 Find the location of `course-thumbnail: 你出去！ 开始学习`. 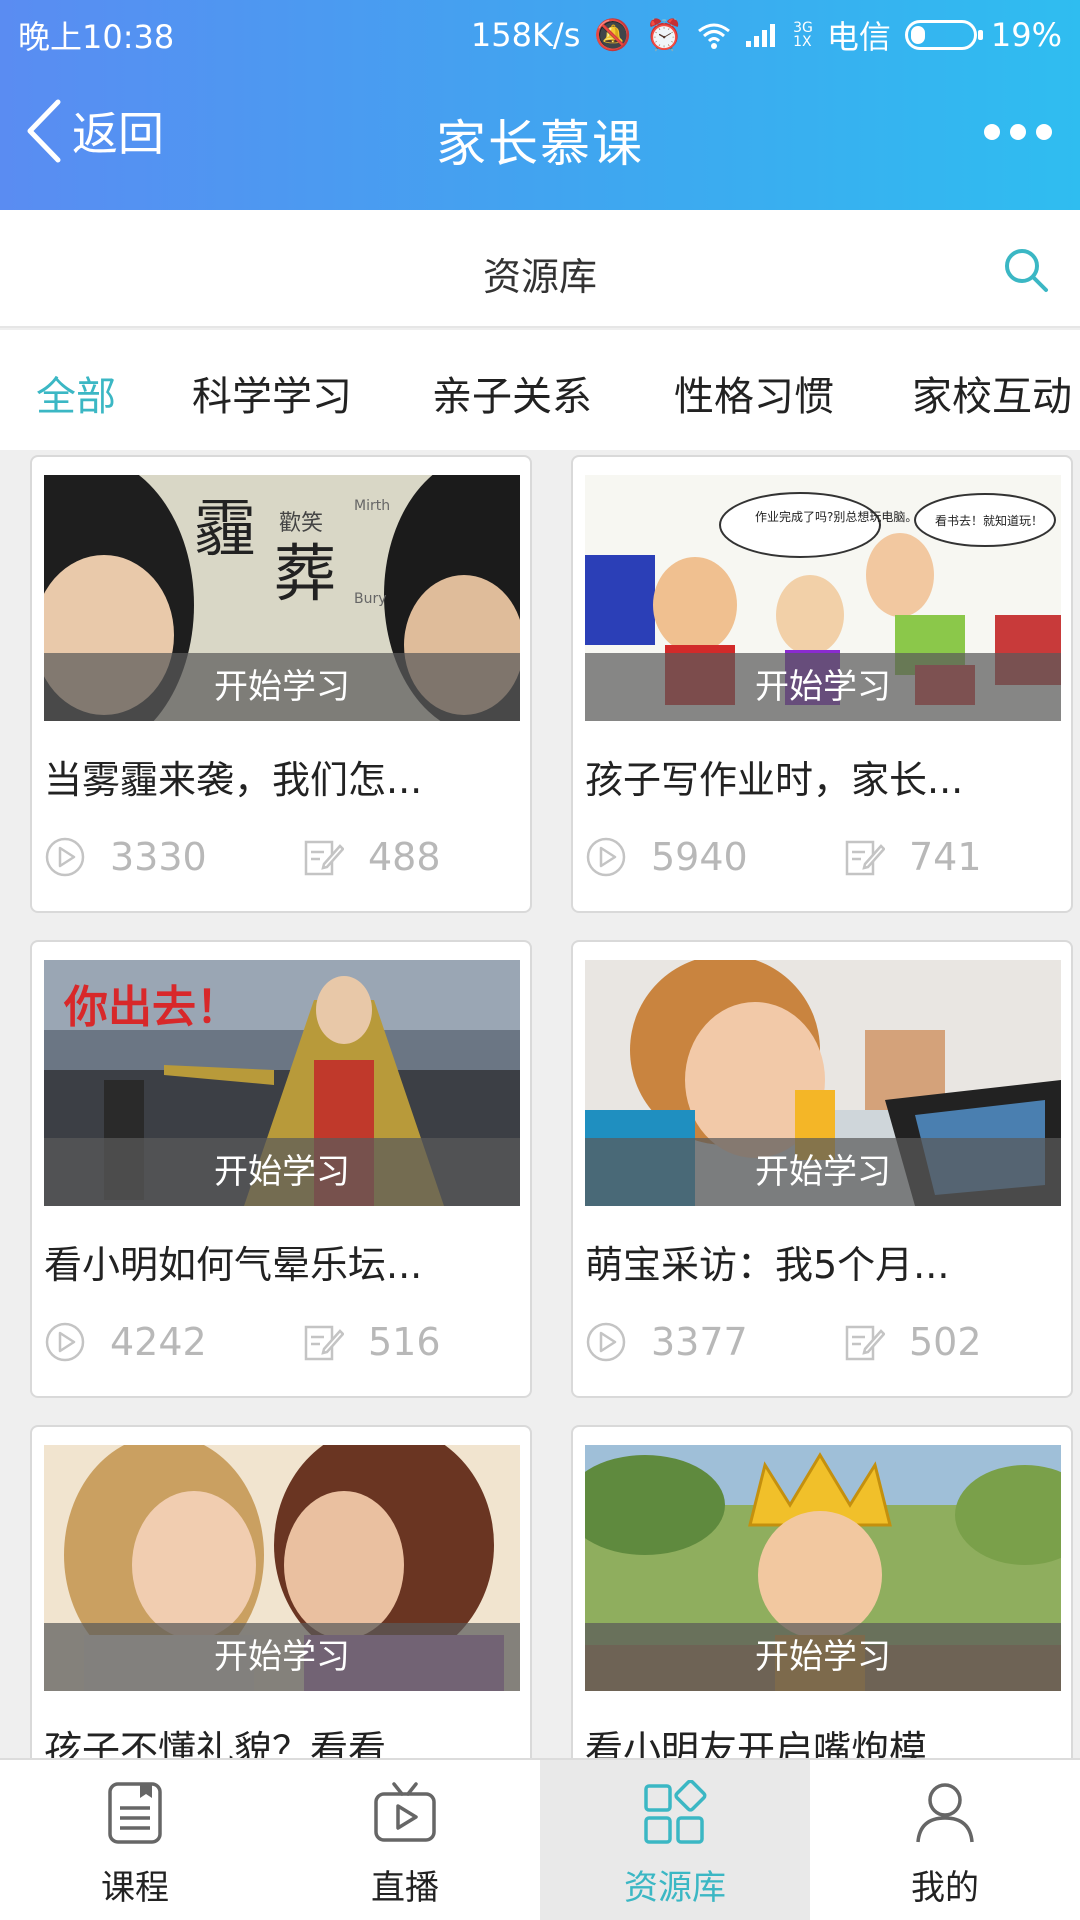

course-thumbnail: 你出去！ 开始学习 is located at coordinates (282, 1083).